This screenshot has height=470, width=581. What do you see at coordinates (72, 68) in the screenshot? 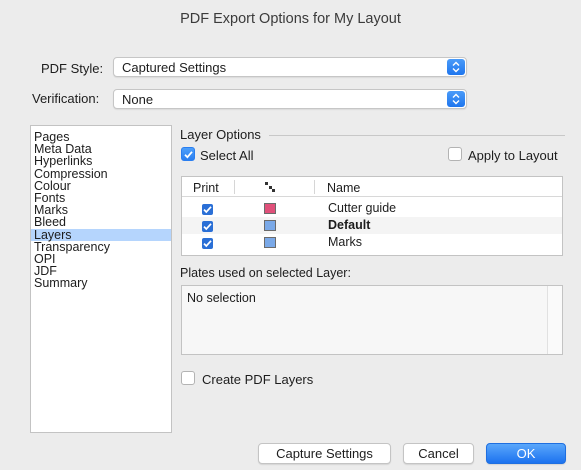
I see `pdf-style-label: PDF Style:` at bounding box center [72, 68].